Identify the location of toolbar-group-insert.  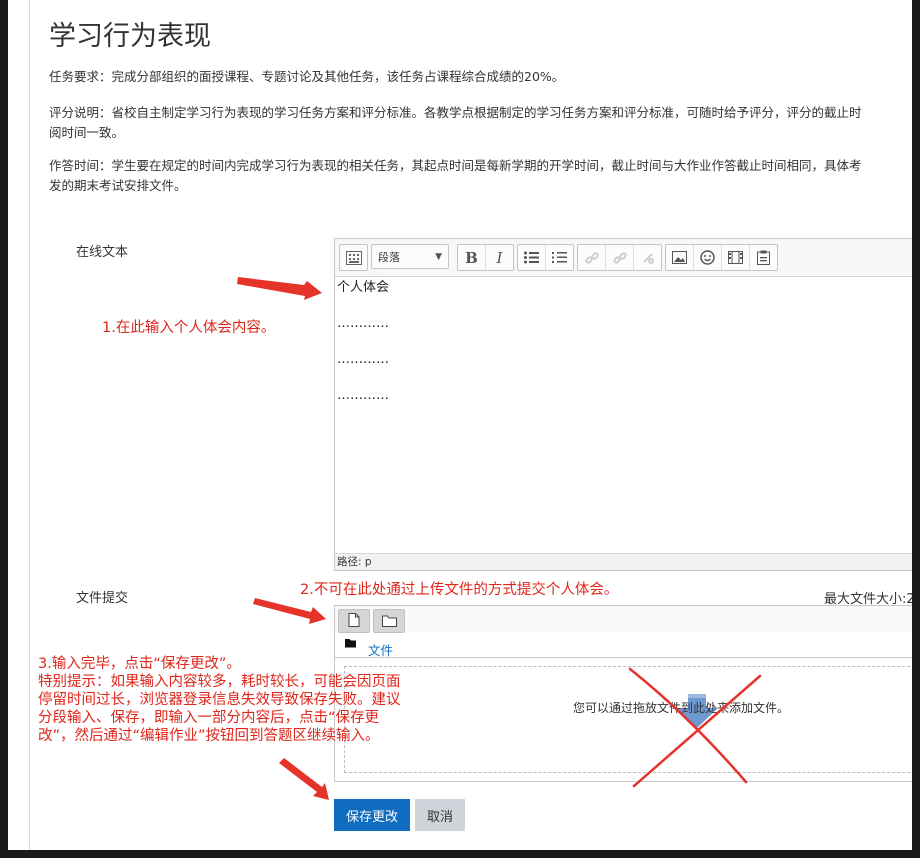
(721, 257).